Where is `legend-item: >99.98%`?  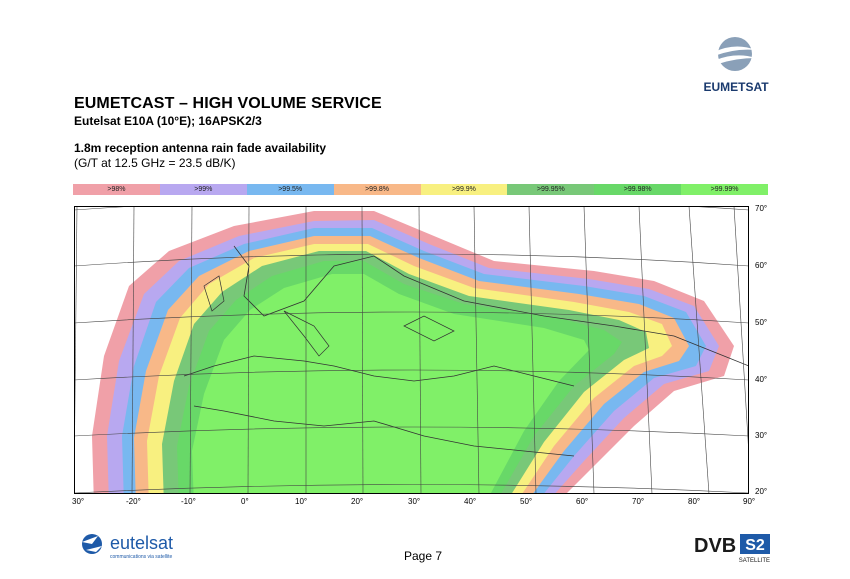 legend-item: >99.98% is located at coordinates (638, 189).